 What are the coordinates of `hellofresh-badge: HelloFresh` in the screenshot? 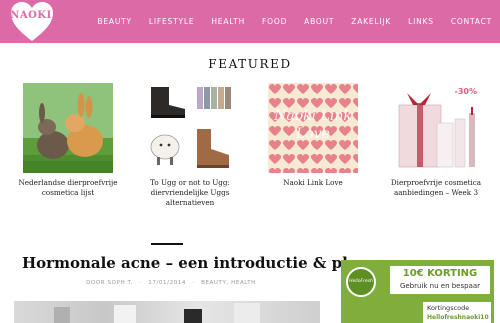 It's located at (361, 282).